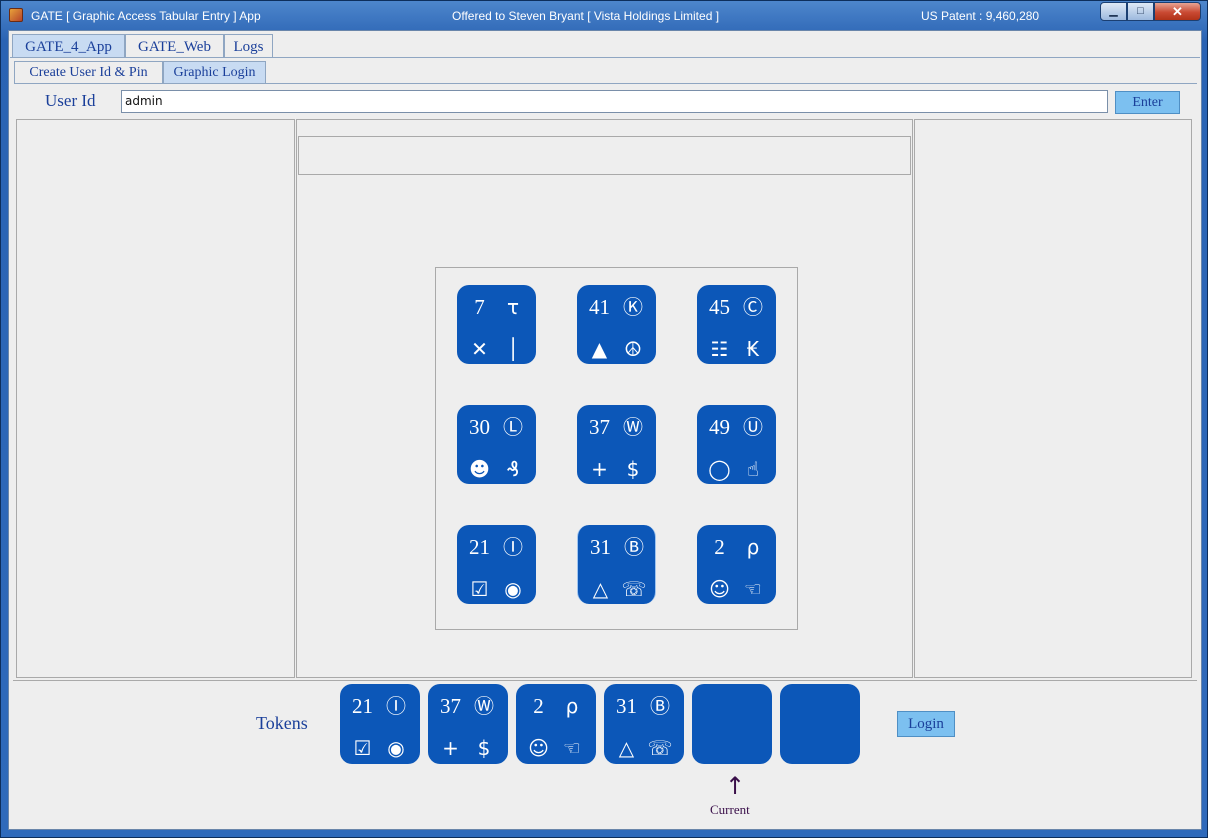 The width and height of the screenshot is (1208, 838). What do you see at coordinates (616, 444) in the screenshot?
I see `grid-tile: 37 Ⓦ + $` at bounding box center [616, 444].